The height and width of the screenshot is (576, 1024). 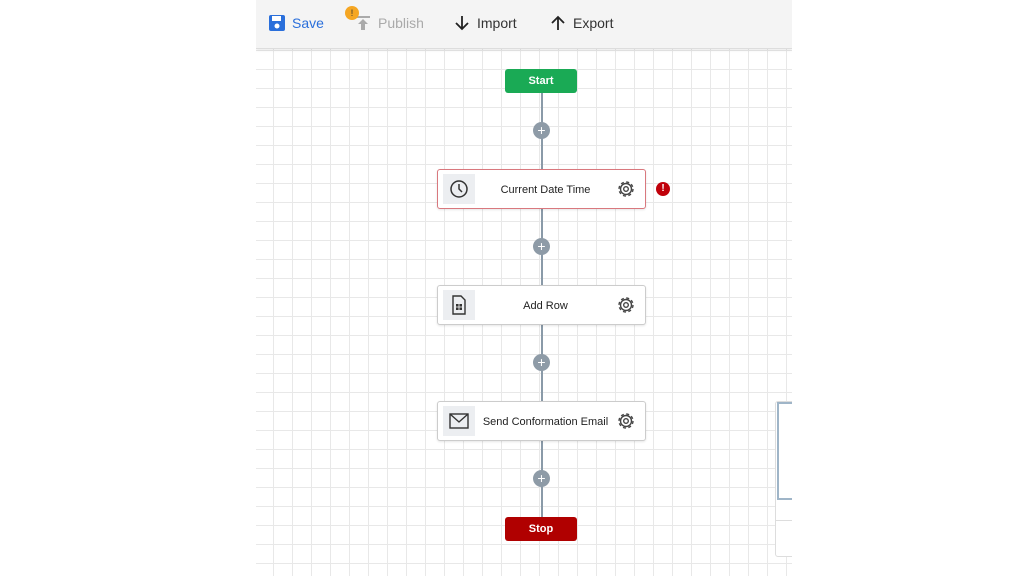 I want to click on side-panel-input, so click(x=784, y=451).